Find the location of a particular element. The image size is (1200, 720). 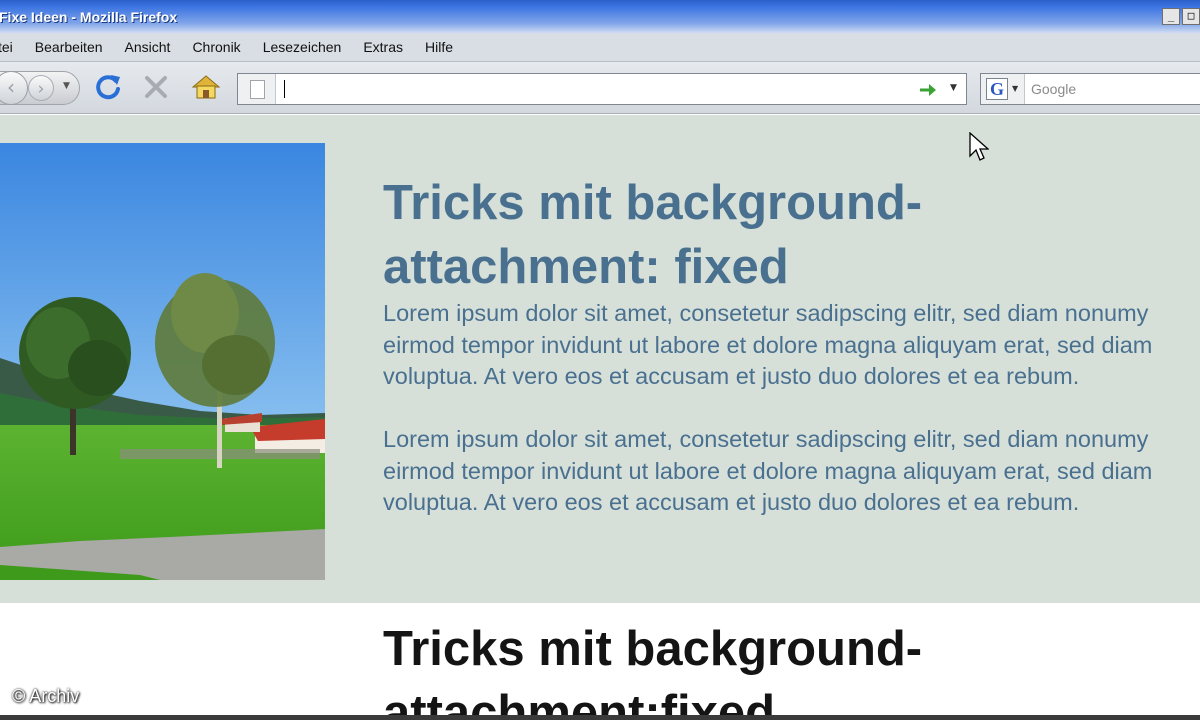

page-icon is located at coordinates (257, 89).